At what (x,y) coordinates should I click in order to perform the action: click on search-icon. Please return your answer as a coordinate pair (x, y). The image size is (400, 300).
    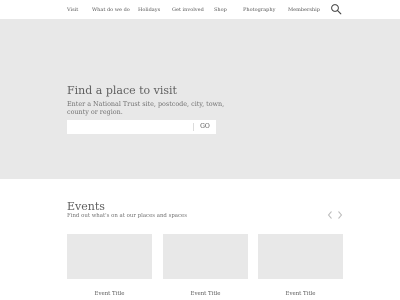
    Looking at the image, I should click on (336, 9).